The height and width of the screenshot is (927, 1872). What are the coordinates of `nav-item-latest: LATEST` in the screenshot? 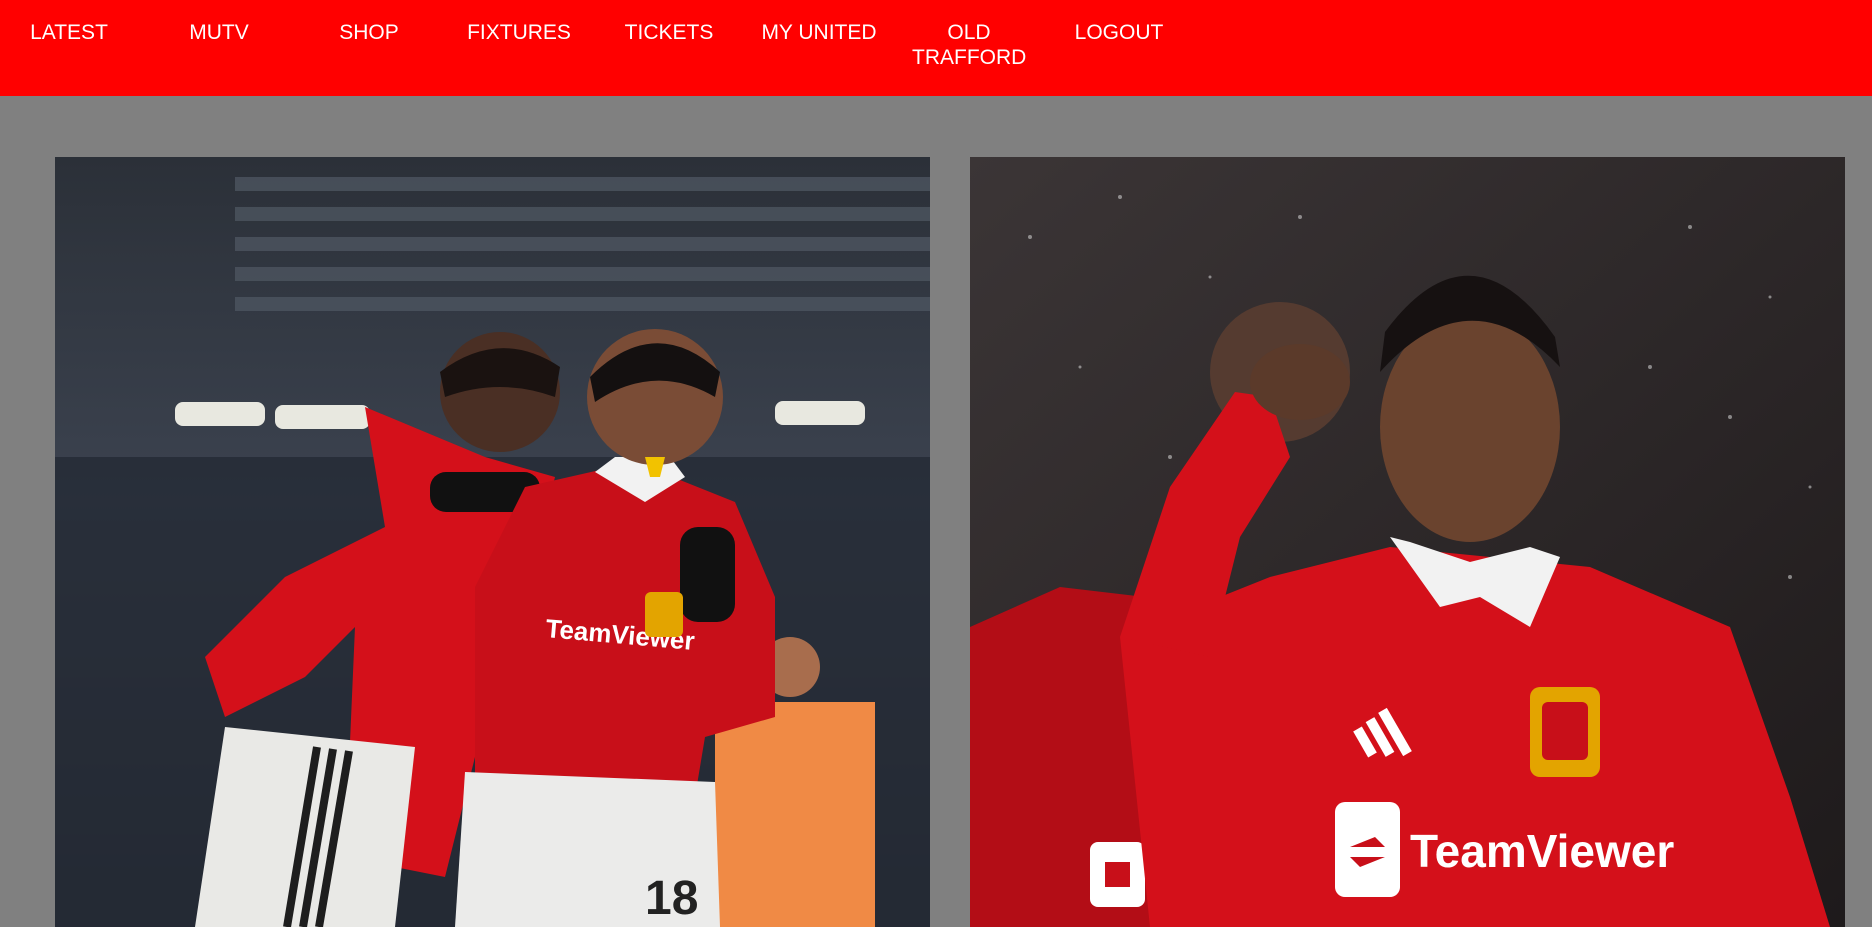 It's located at (72, 32).